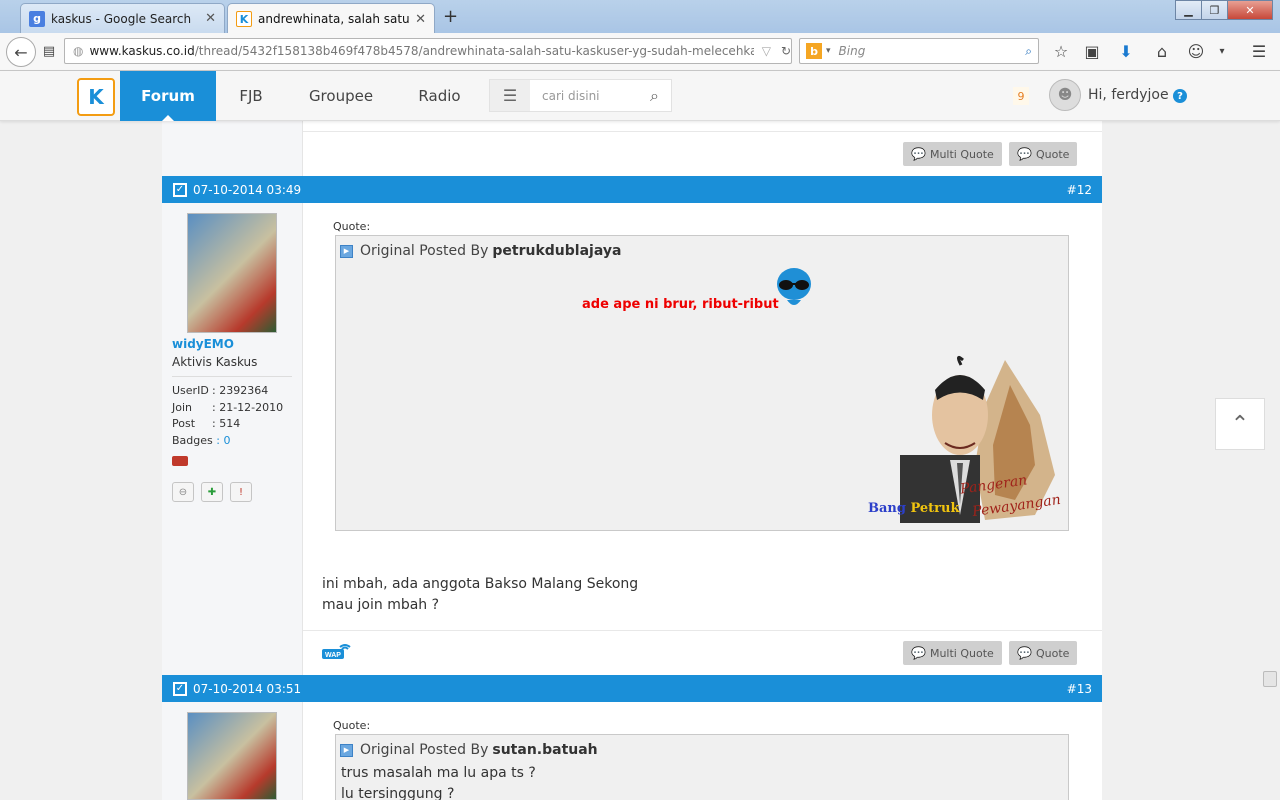 The image size is (1280, 800). I want to click on home-icon: ⌂, so click(1162, 51).